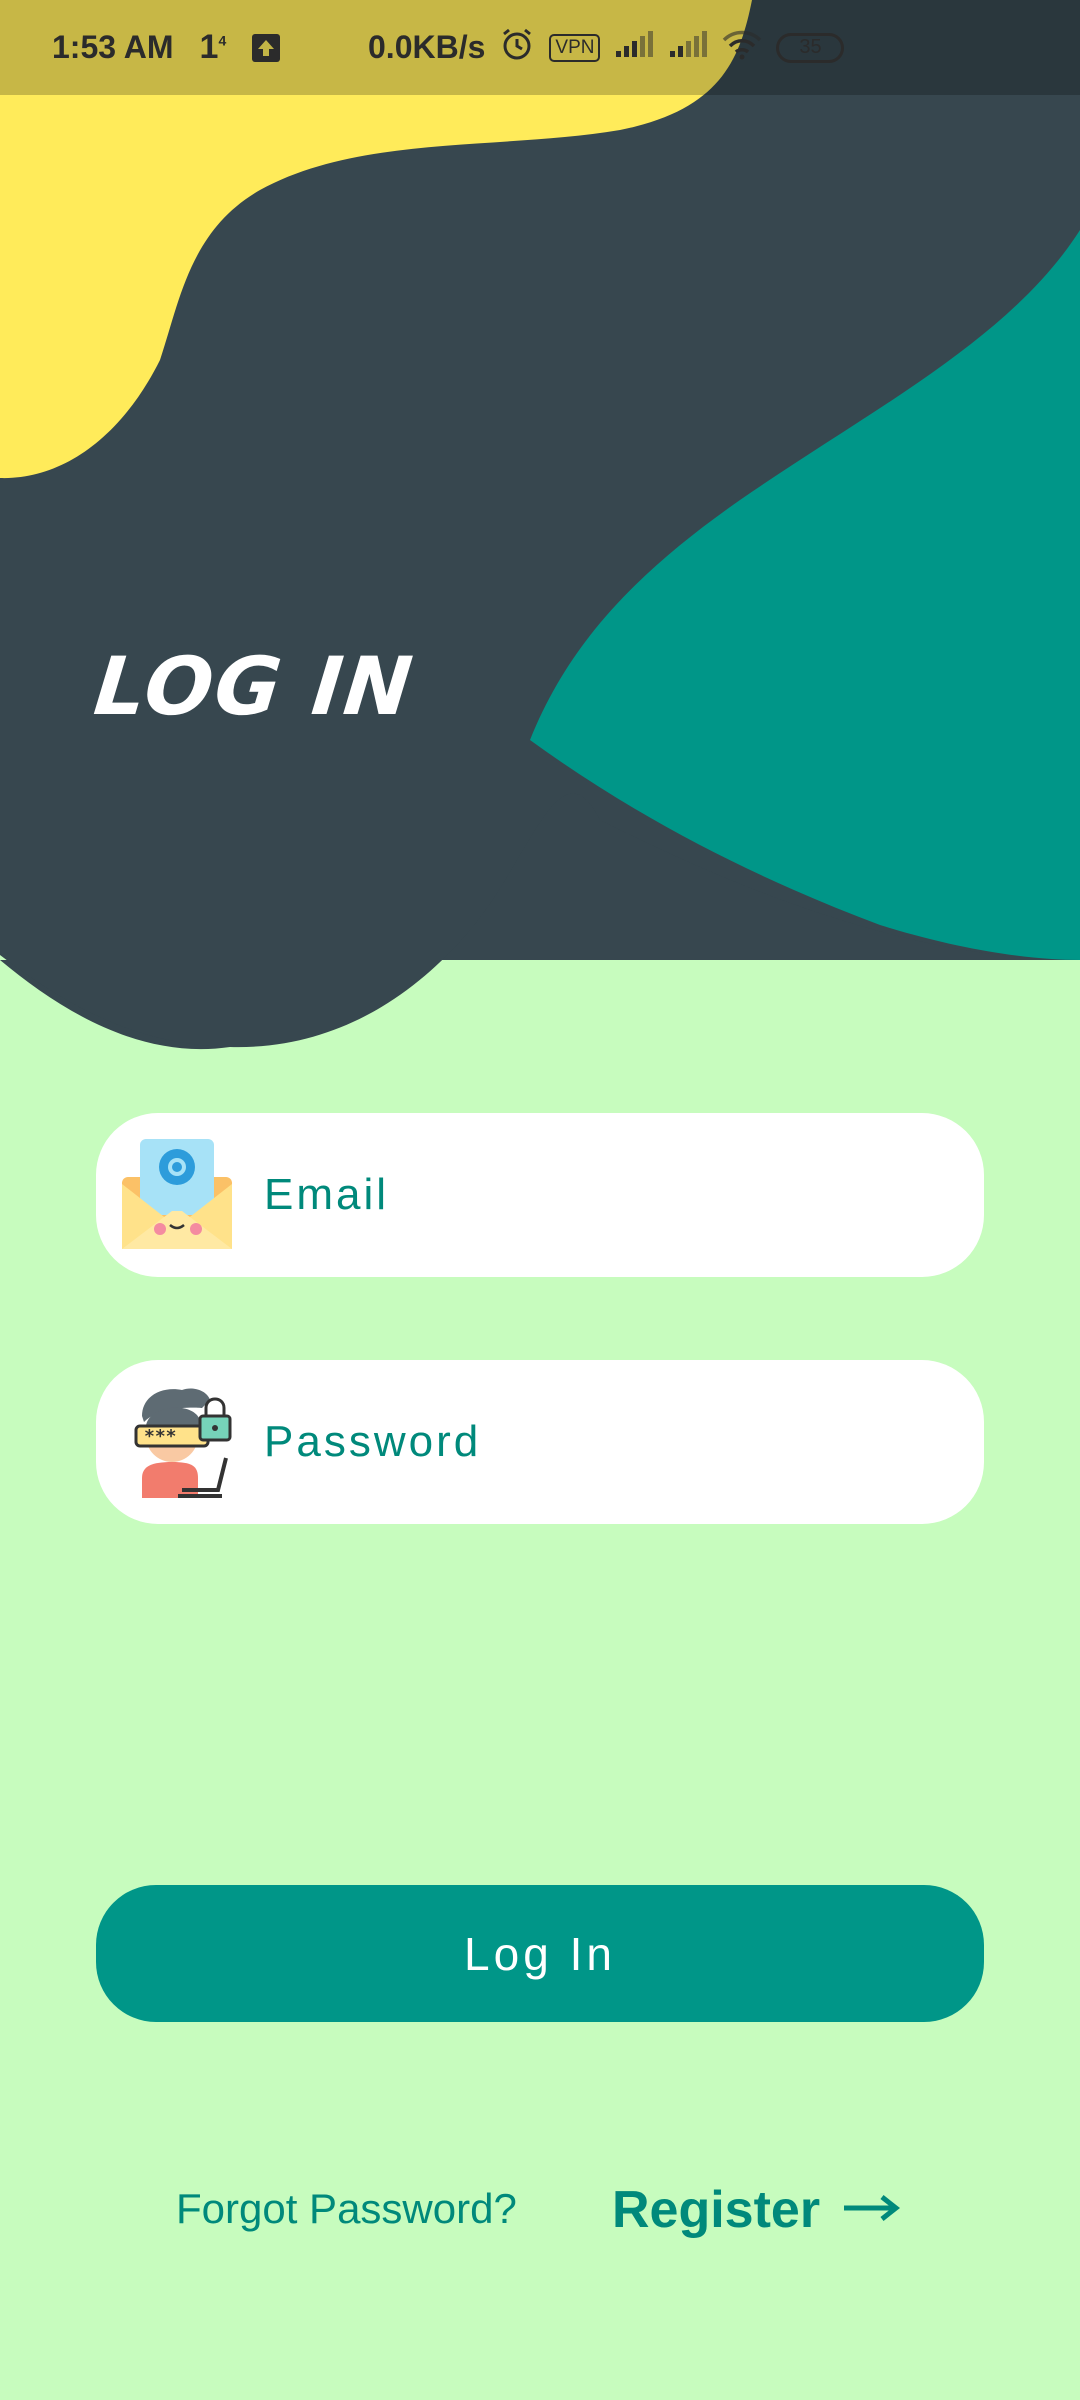 Image resolution: width=1080 pixels, height=2400 pixels. I want to click on page-title: LOG IN, so click(254, 686).